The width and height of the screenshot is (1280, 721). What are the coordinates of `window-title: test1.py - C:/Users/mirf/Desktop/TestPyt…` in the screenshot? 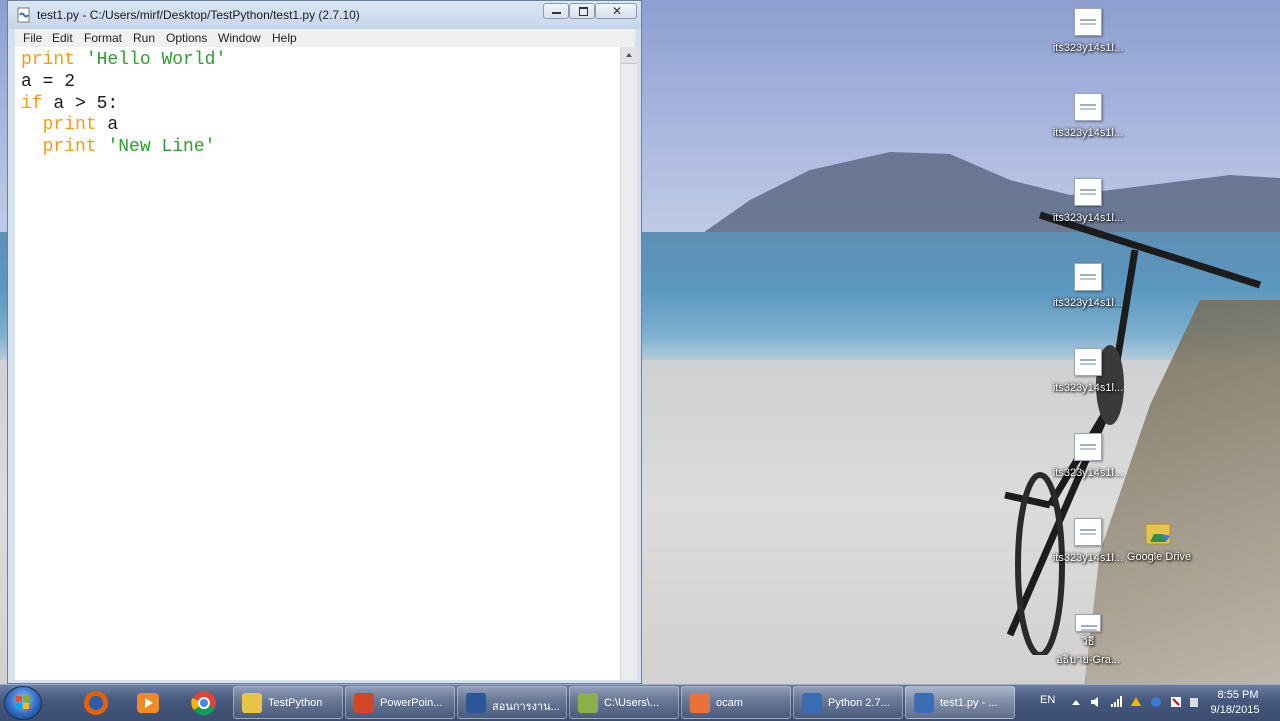 It's located at (198, 15).